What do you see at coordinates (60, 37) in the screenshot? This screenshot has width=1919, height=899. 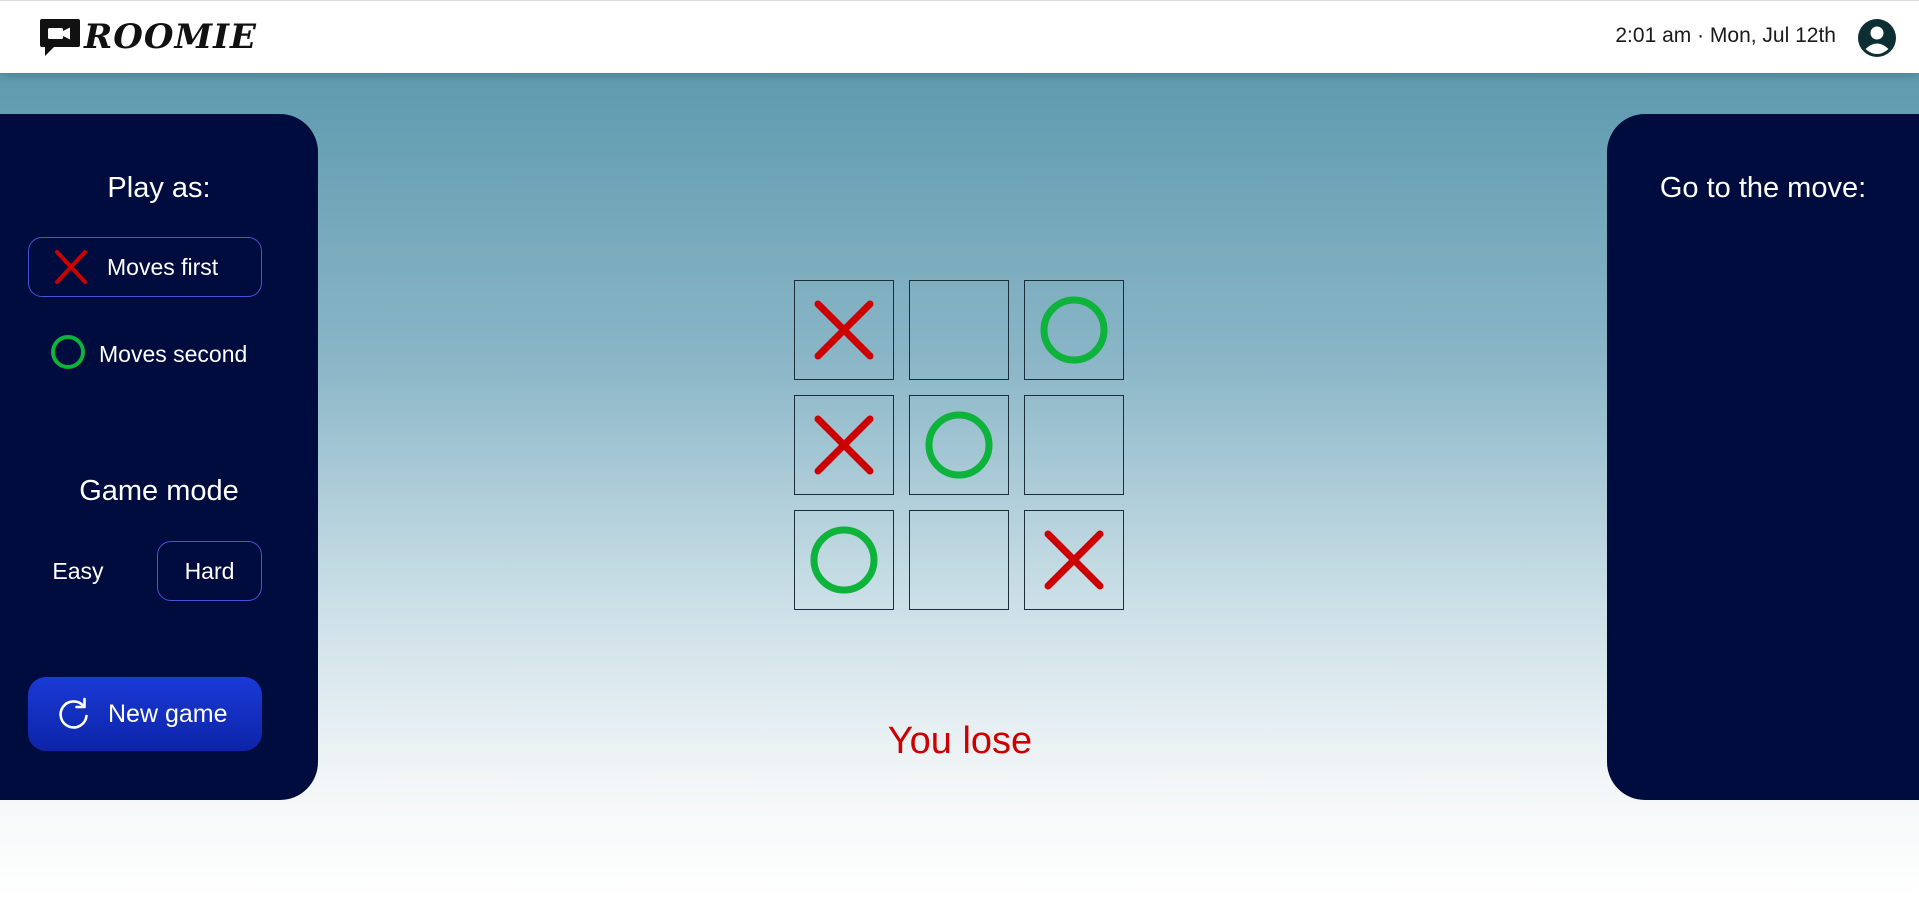 I see `video-camera-chat-icon` at bounding box center [60, 37].